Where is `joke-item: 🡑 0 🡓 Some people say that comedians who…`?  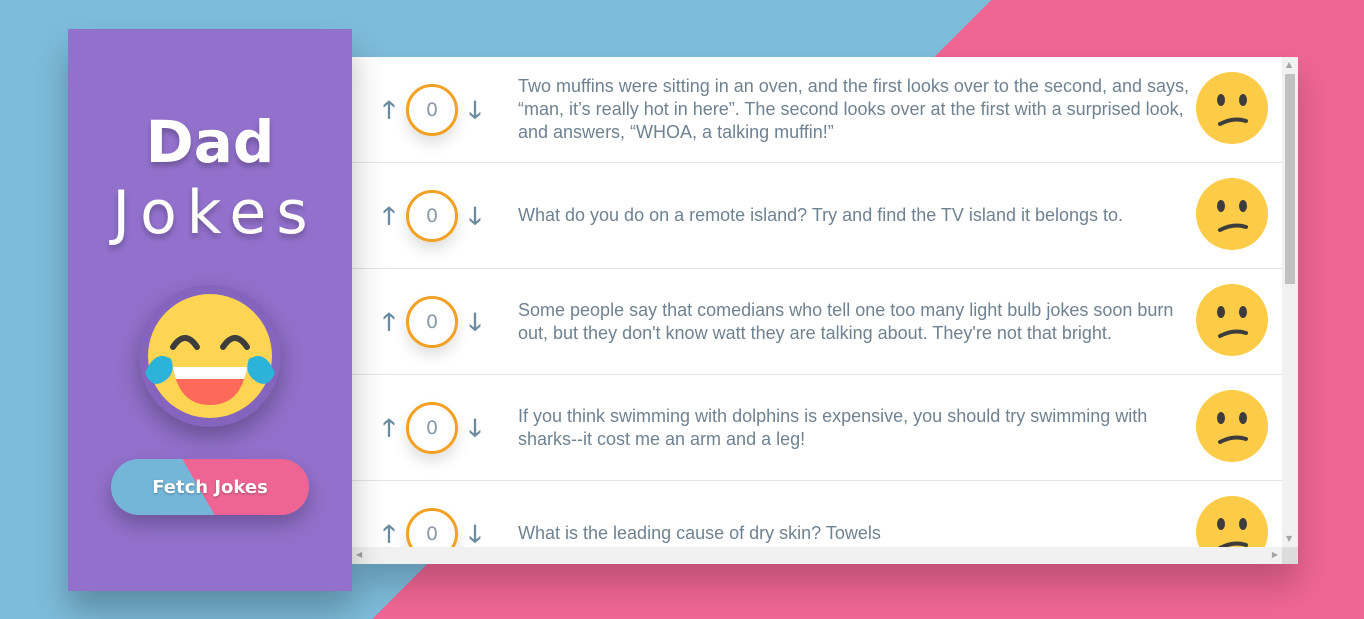
joke-item: 🡑 0 🡓 Some people say that comedians who… is located at coordinates (817, 322).